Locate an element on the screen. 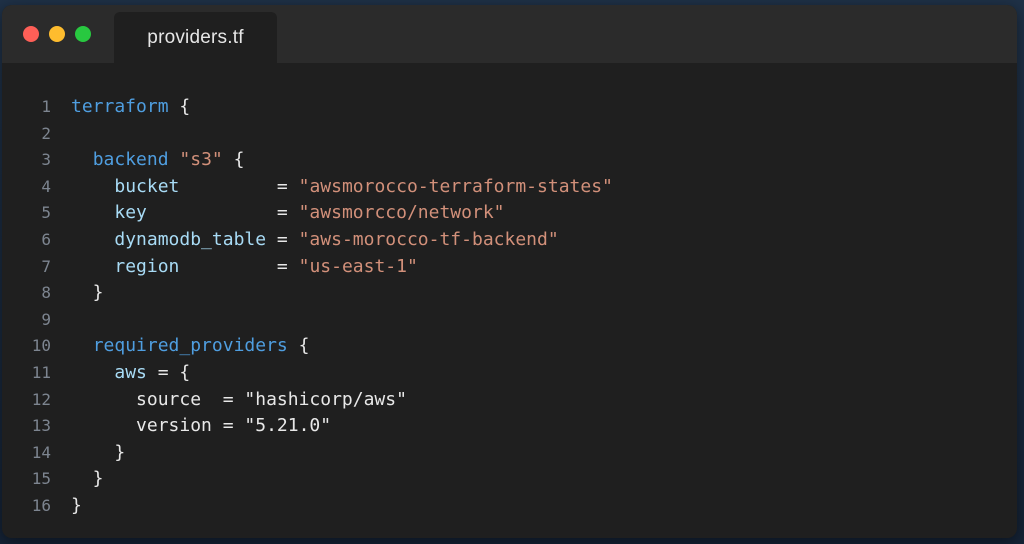  line-content: source = "hashicorp/aws" is located at coordinates (239, 400).